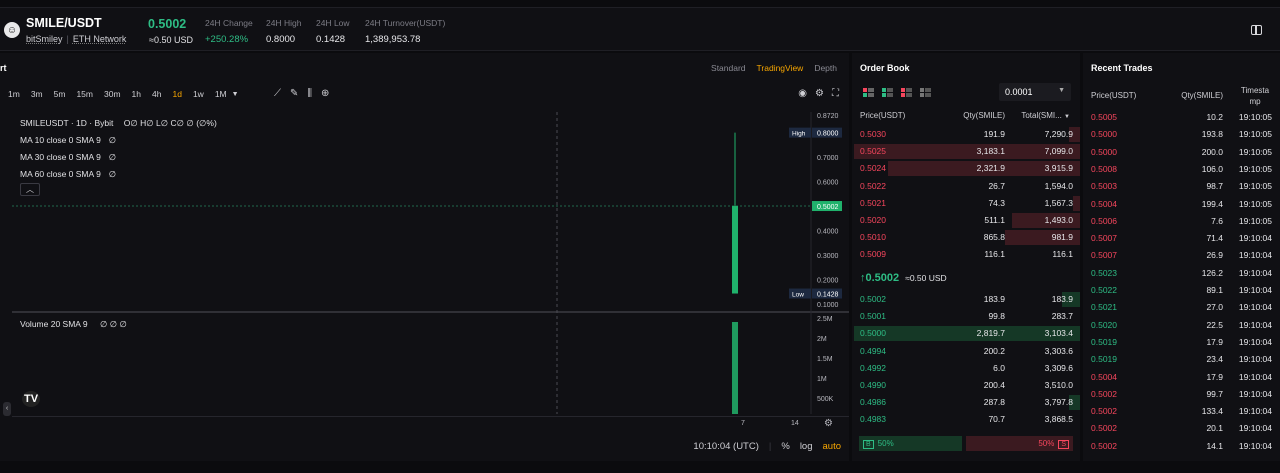 This screenshot has height=473, width=1280. I want to click on ob-total: 7,099.0, so click(1058, 151).